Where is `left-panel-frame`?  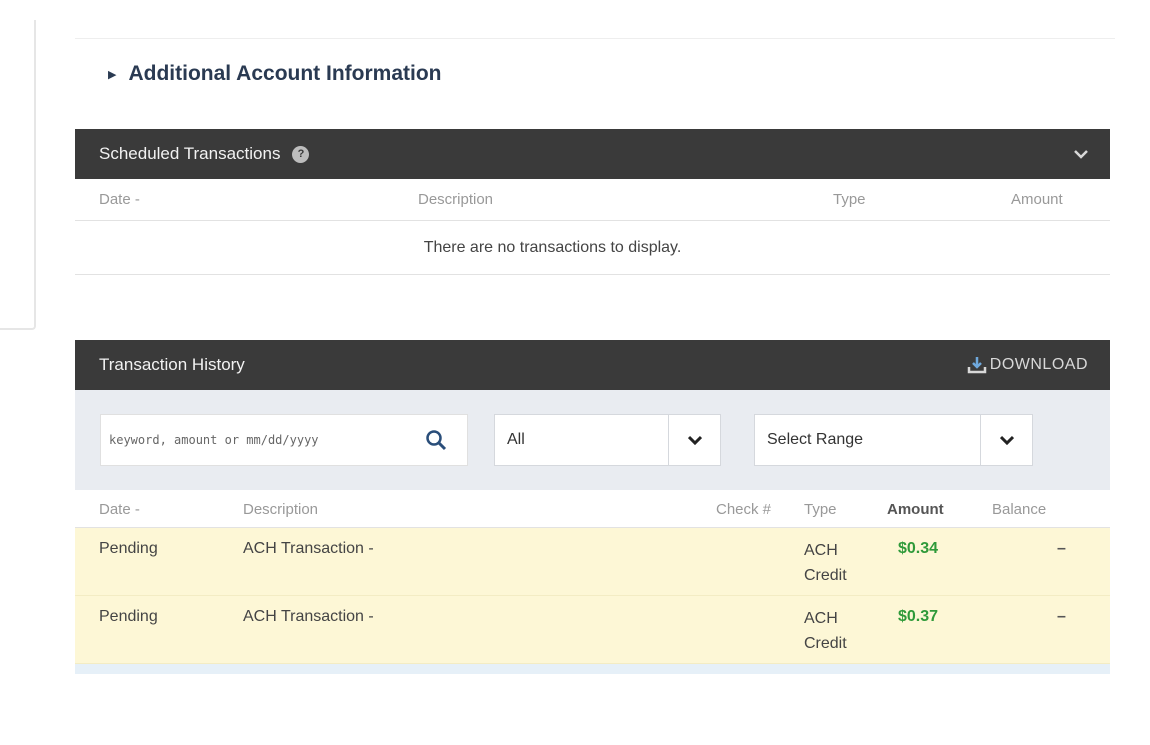 left-panel-frame is located at coordinates (18, 175).